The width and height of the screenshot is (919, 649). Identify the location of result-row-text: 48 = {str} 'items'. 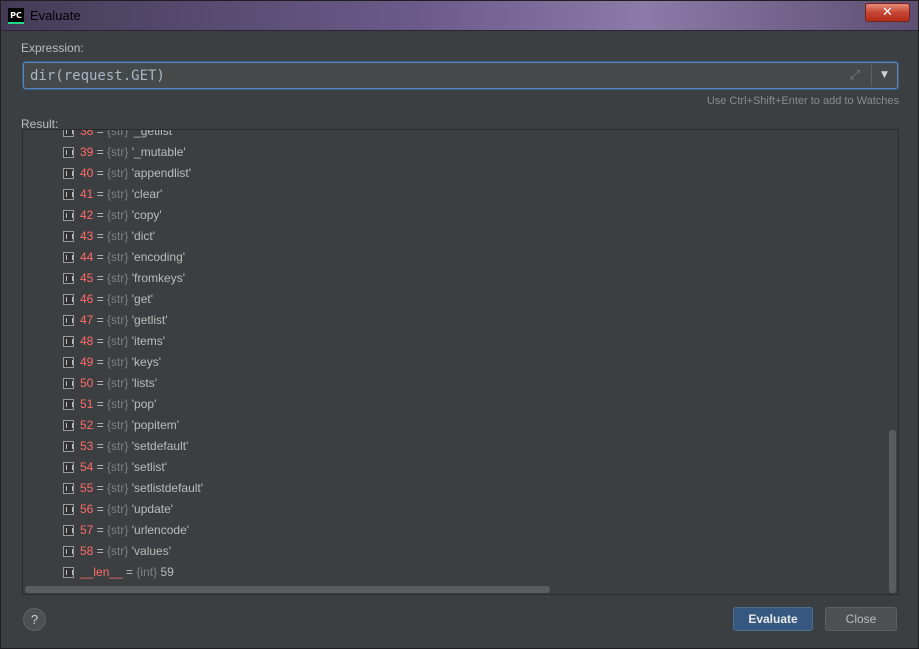
(123, 341).